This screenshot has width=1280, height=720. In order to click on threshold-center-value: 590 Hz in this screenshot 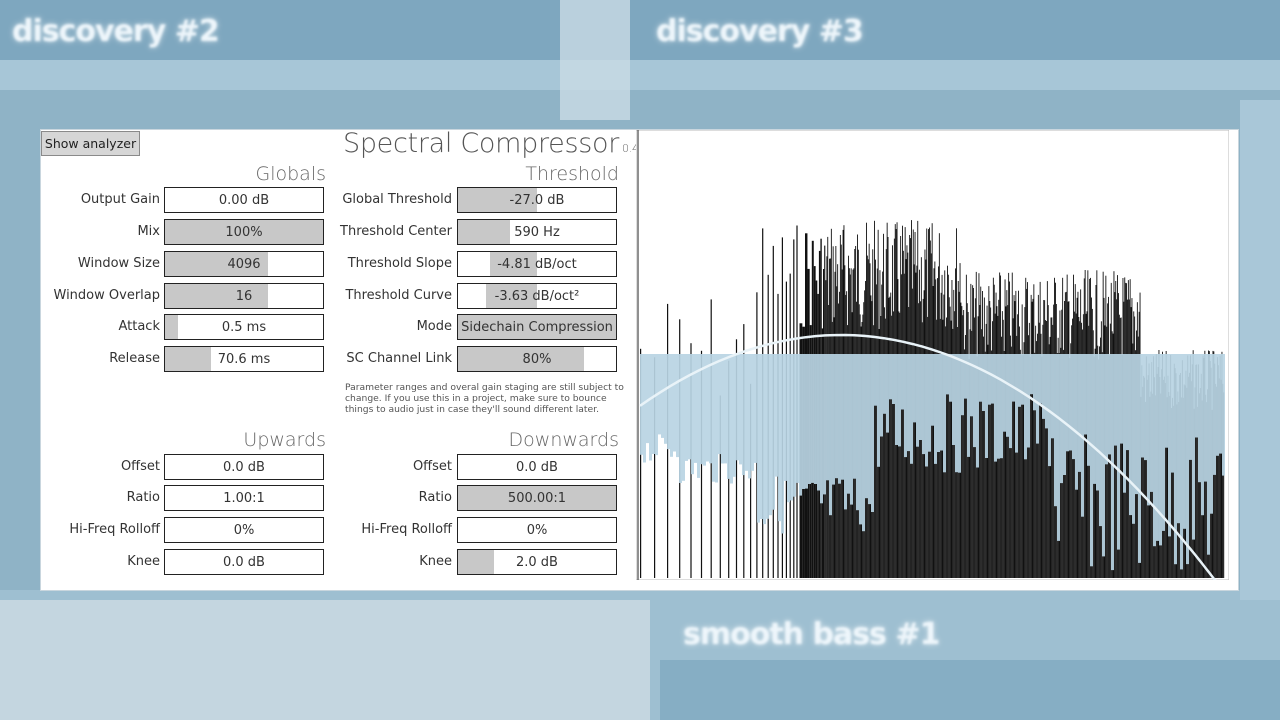, I will do `click(537, 232)`.